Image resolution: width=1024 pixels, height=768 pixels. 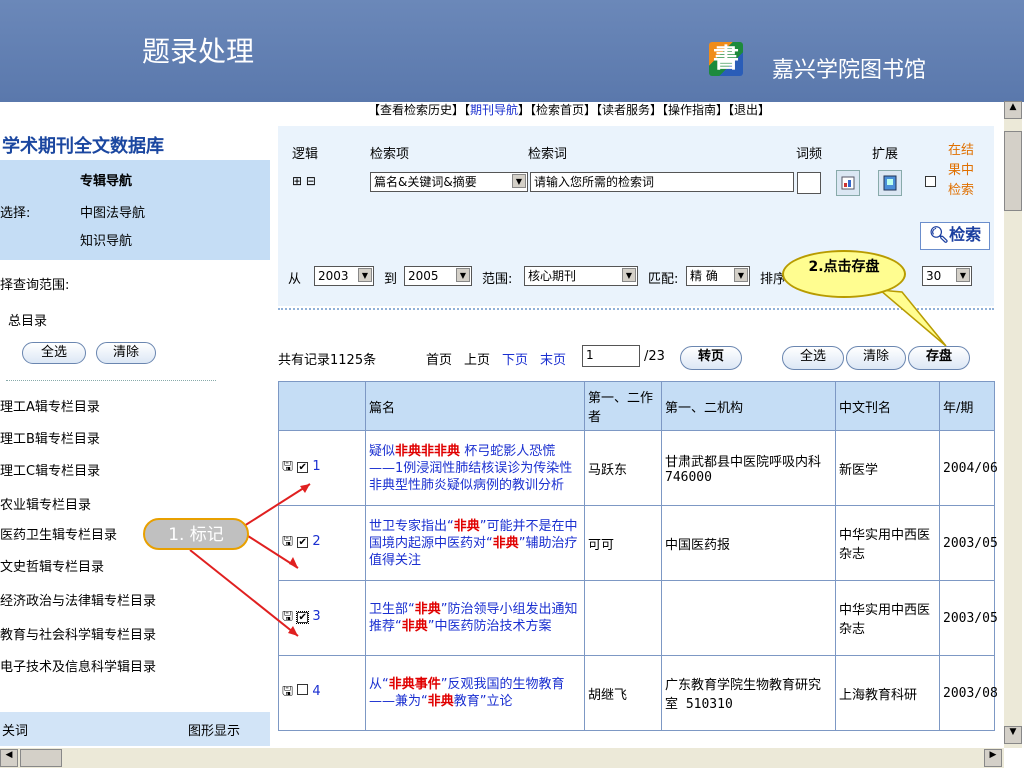 I want to click on callout-mark: 1. 标记, so click(x=196, y=534).